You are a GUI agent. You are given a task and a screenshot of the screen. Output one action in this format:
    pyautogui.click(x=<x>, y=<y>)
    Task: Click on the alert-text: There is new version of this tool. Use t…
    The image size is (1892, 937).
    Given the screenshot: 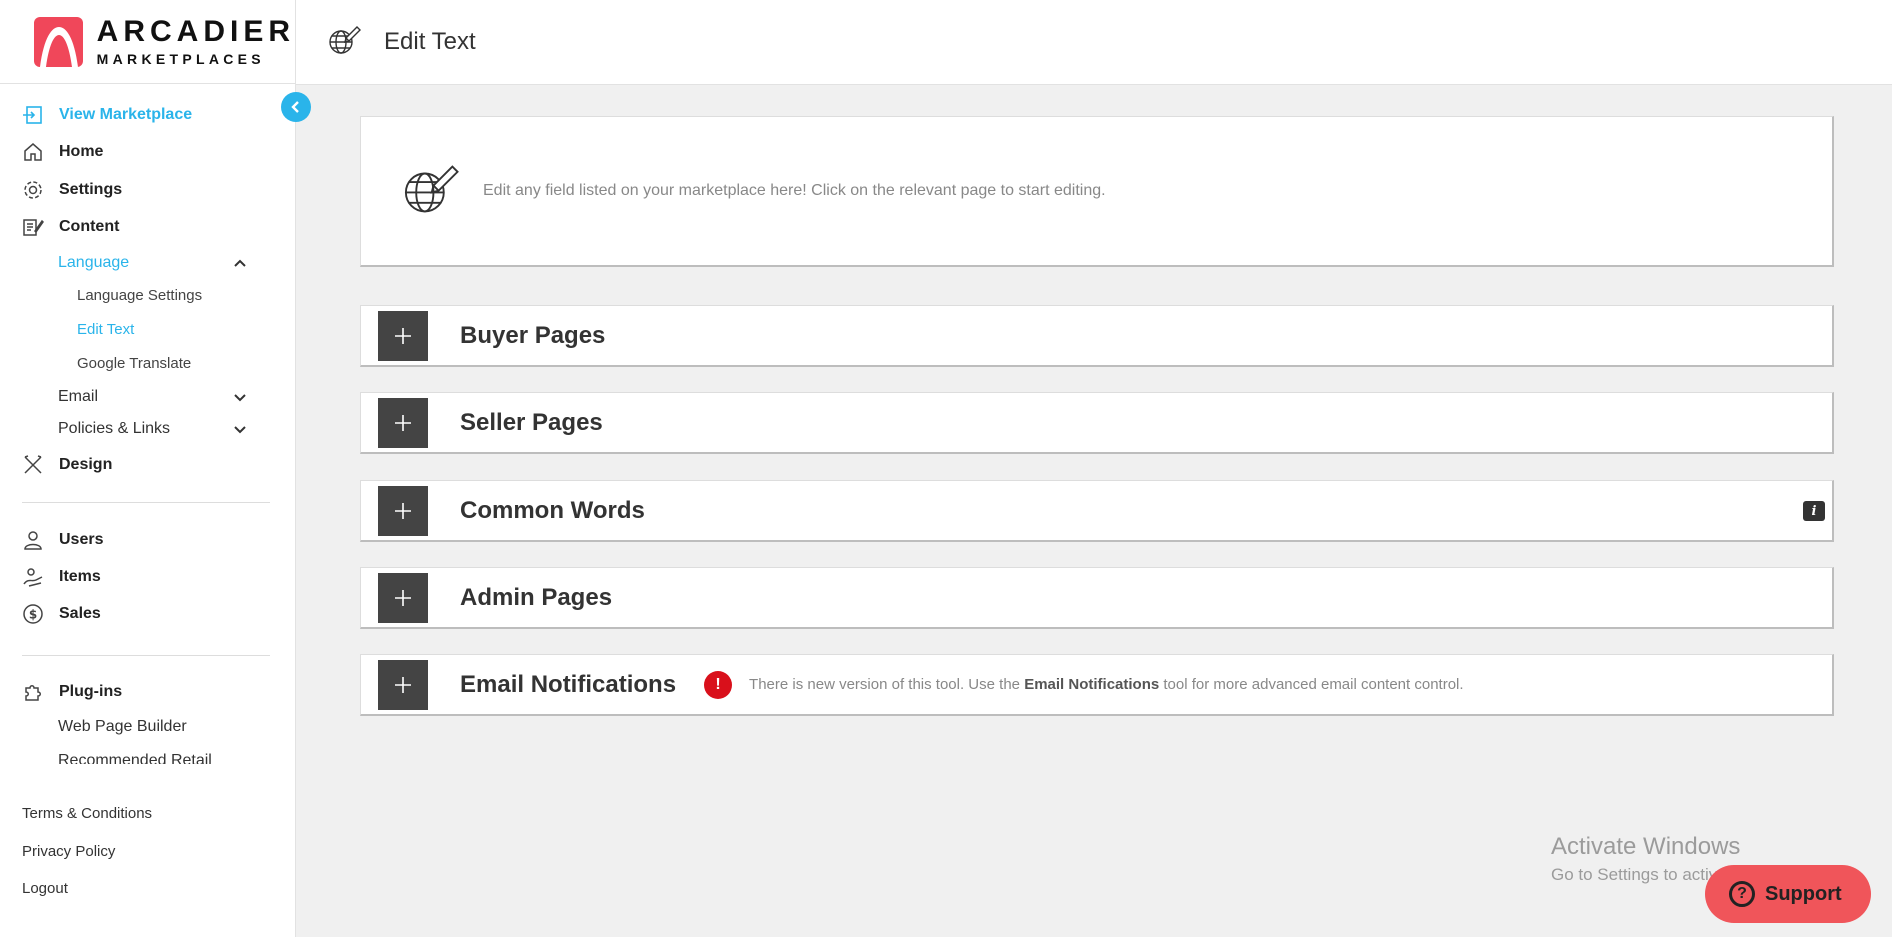 What is the action you would take?
    pyautogui.click(x=1106, y=684)
    